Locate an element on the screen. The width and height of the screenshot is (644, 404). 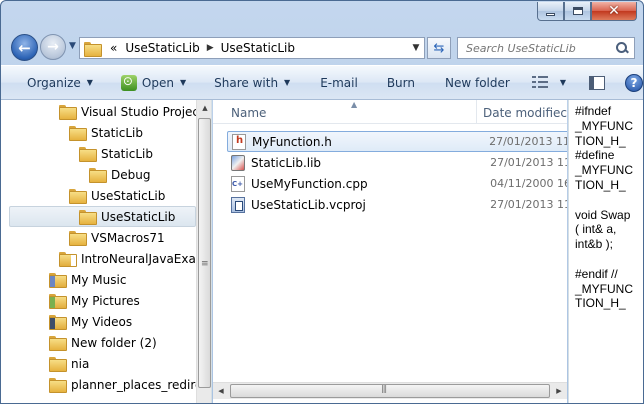
email-label: E-mail is located at coordinates (339, 82).